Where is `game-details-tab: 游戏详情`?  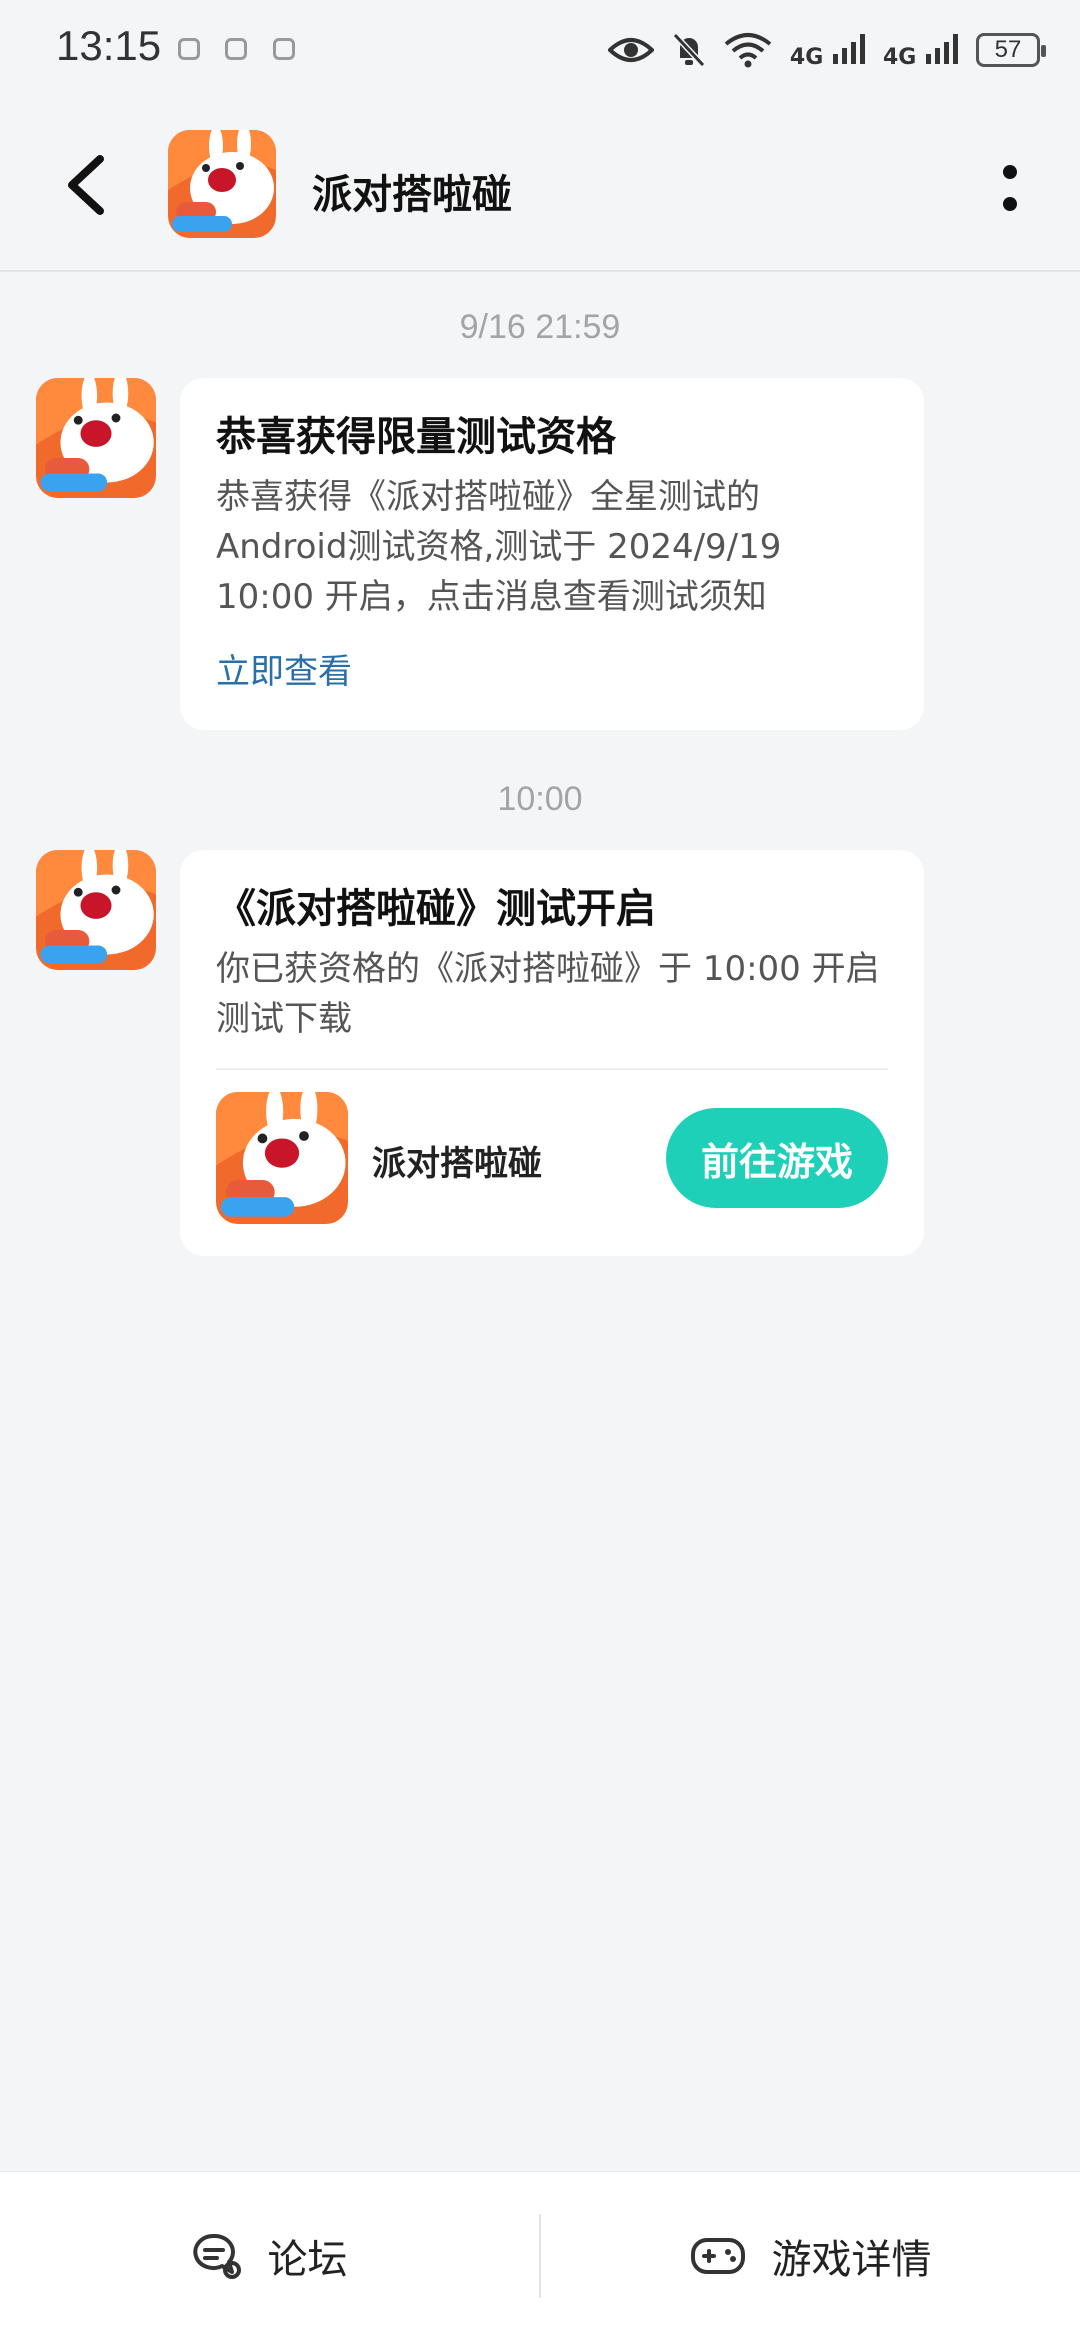
game-details-tab: 游戏详情 is located at coordinates (810, 2256).